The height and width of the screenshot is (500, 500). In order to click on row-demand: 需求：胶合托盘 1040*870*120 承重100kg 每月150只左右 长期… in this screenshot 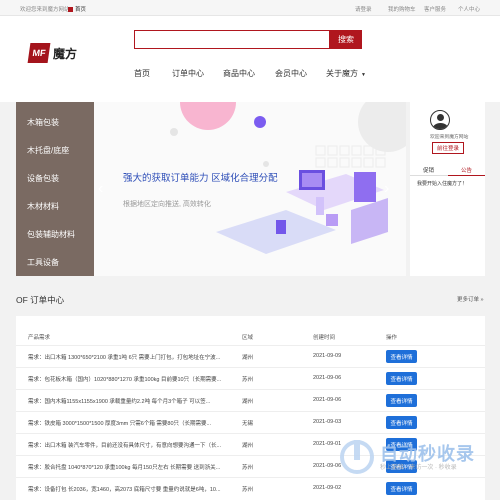, I will do `click(124, 468)`.